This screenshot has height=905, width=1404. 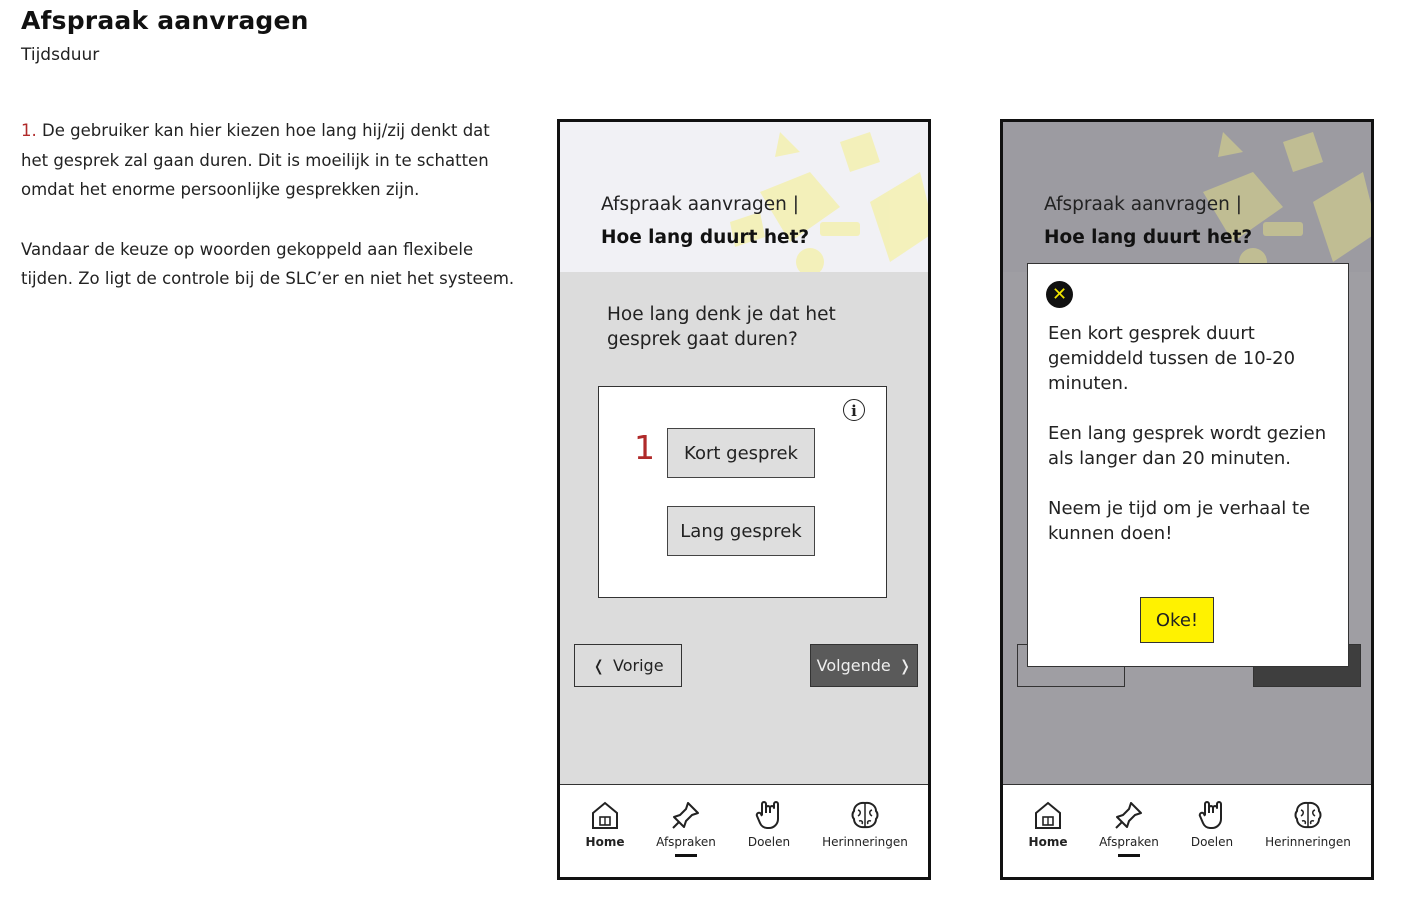 What do you see at coordinates (60, 55) in the screenshot?
I see `page-subtitle: Tijdsduur` at bounding box center [60, 55].